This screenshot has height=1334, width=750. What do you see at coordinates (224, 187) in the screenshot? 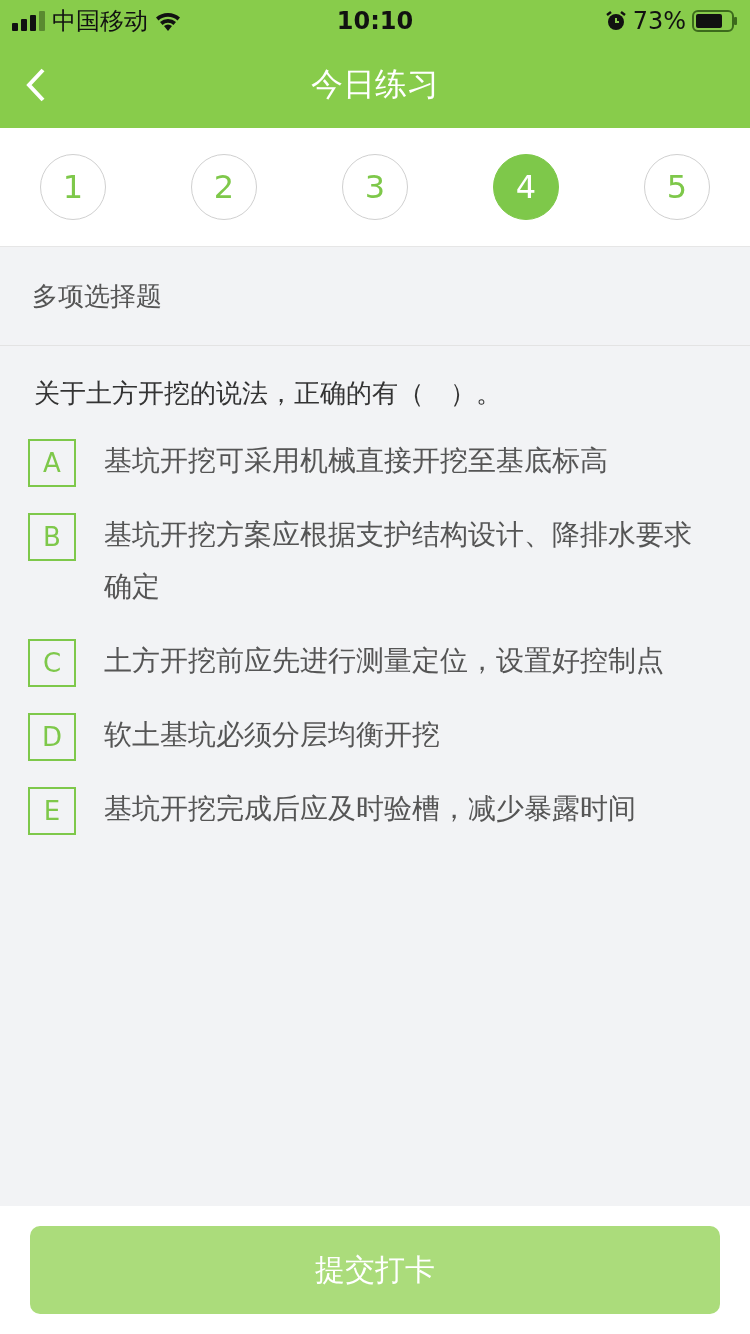
I see `question-number: 2` at bounding box center [224, 187].